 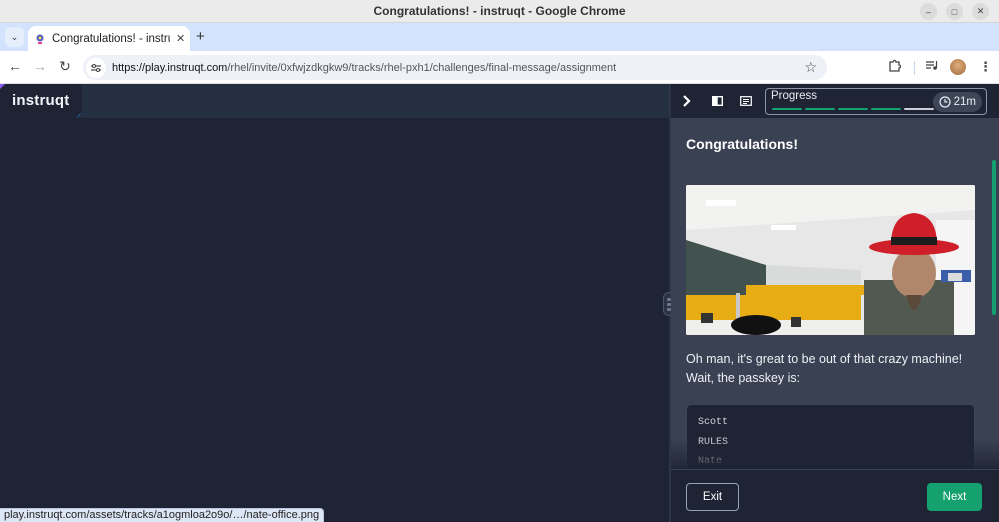 I want to click on media-control-icon, so click(x=932, y=66).